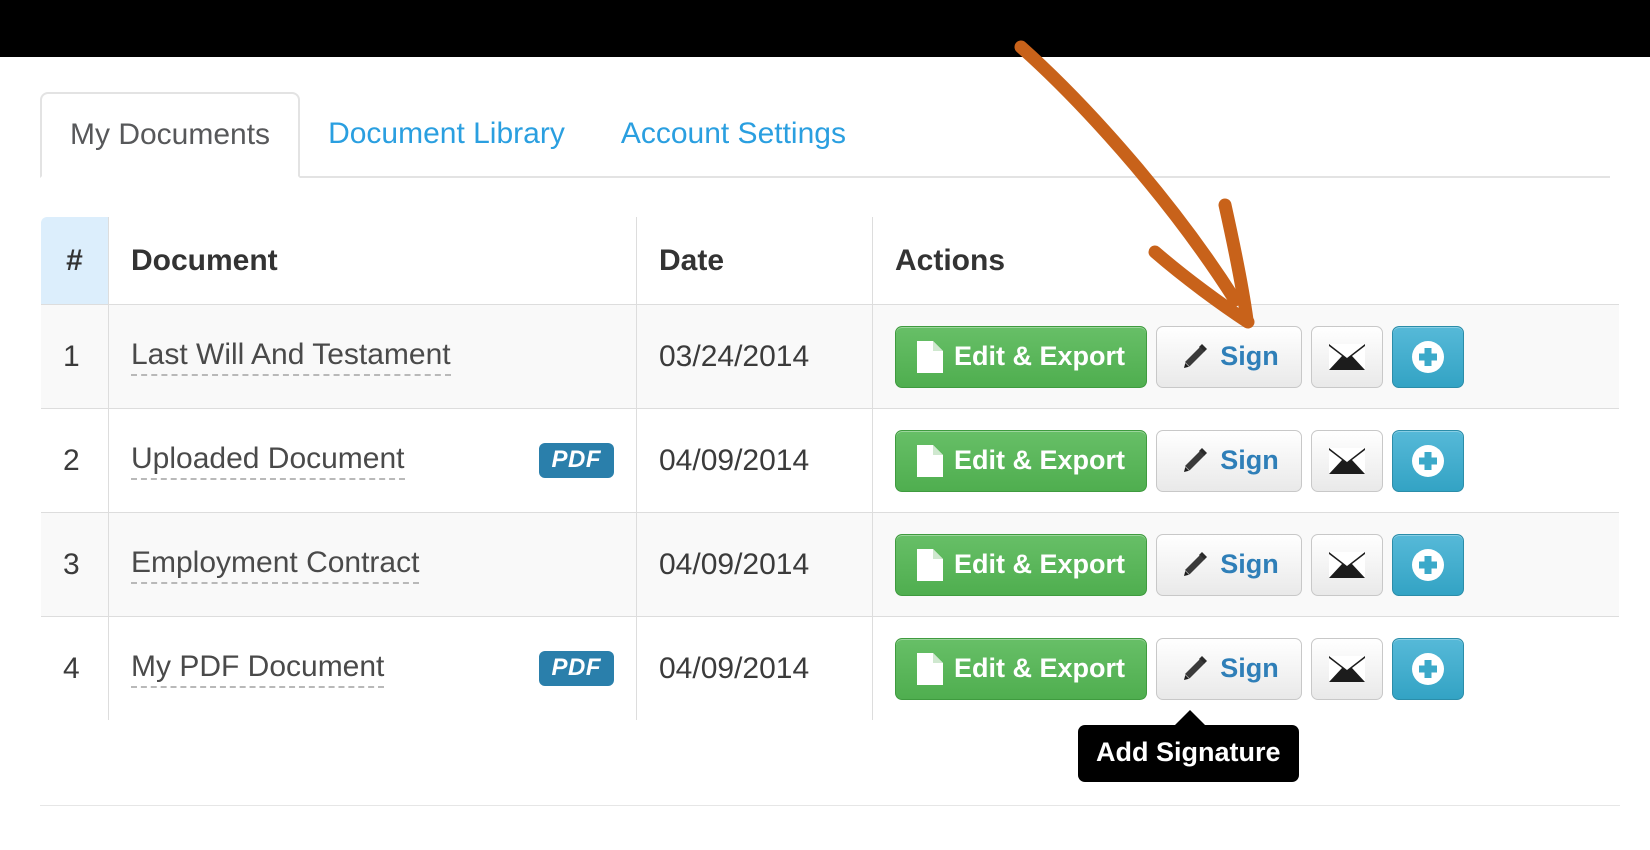  Describe the element at coordinates (1245, 261) in the screenshot. I see `column-header-actions: Actions` at that location.